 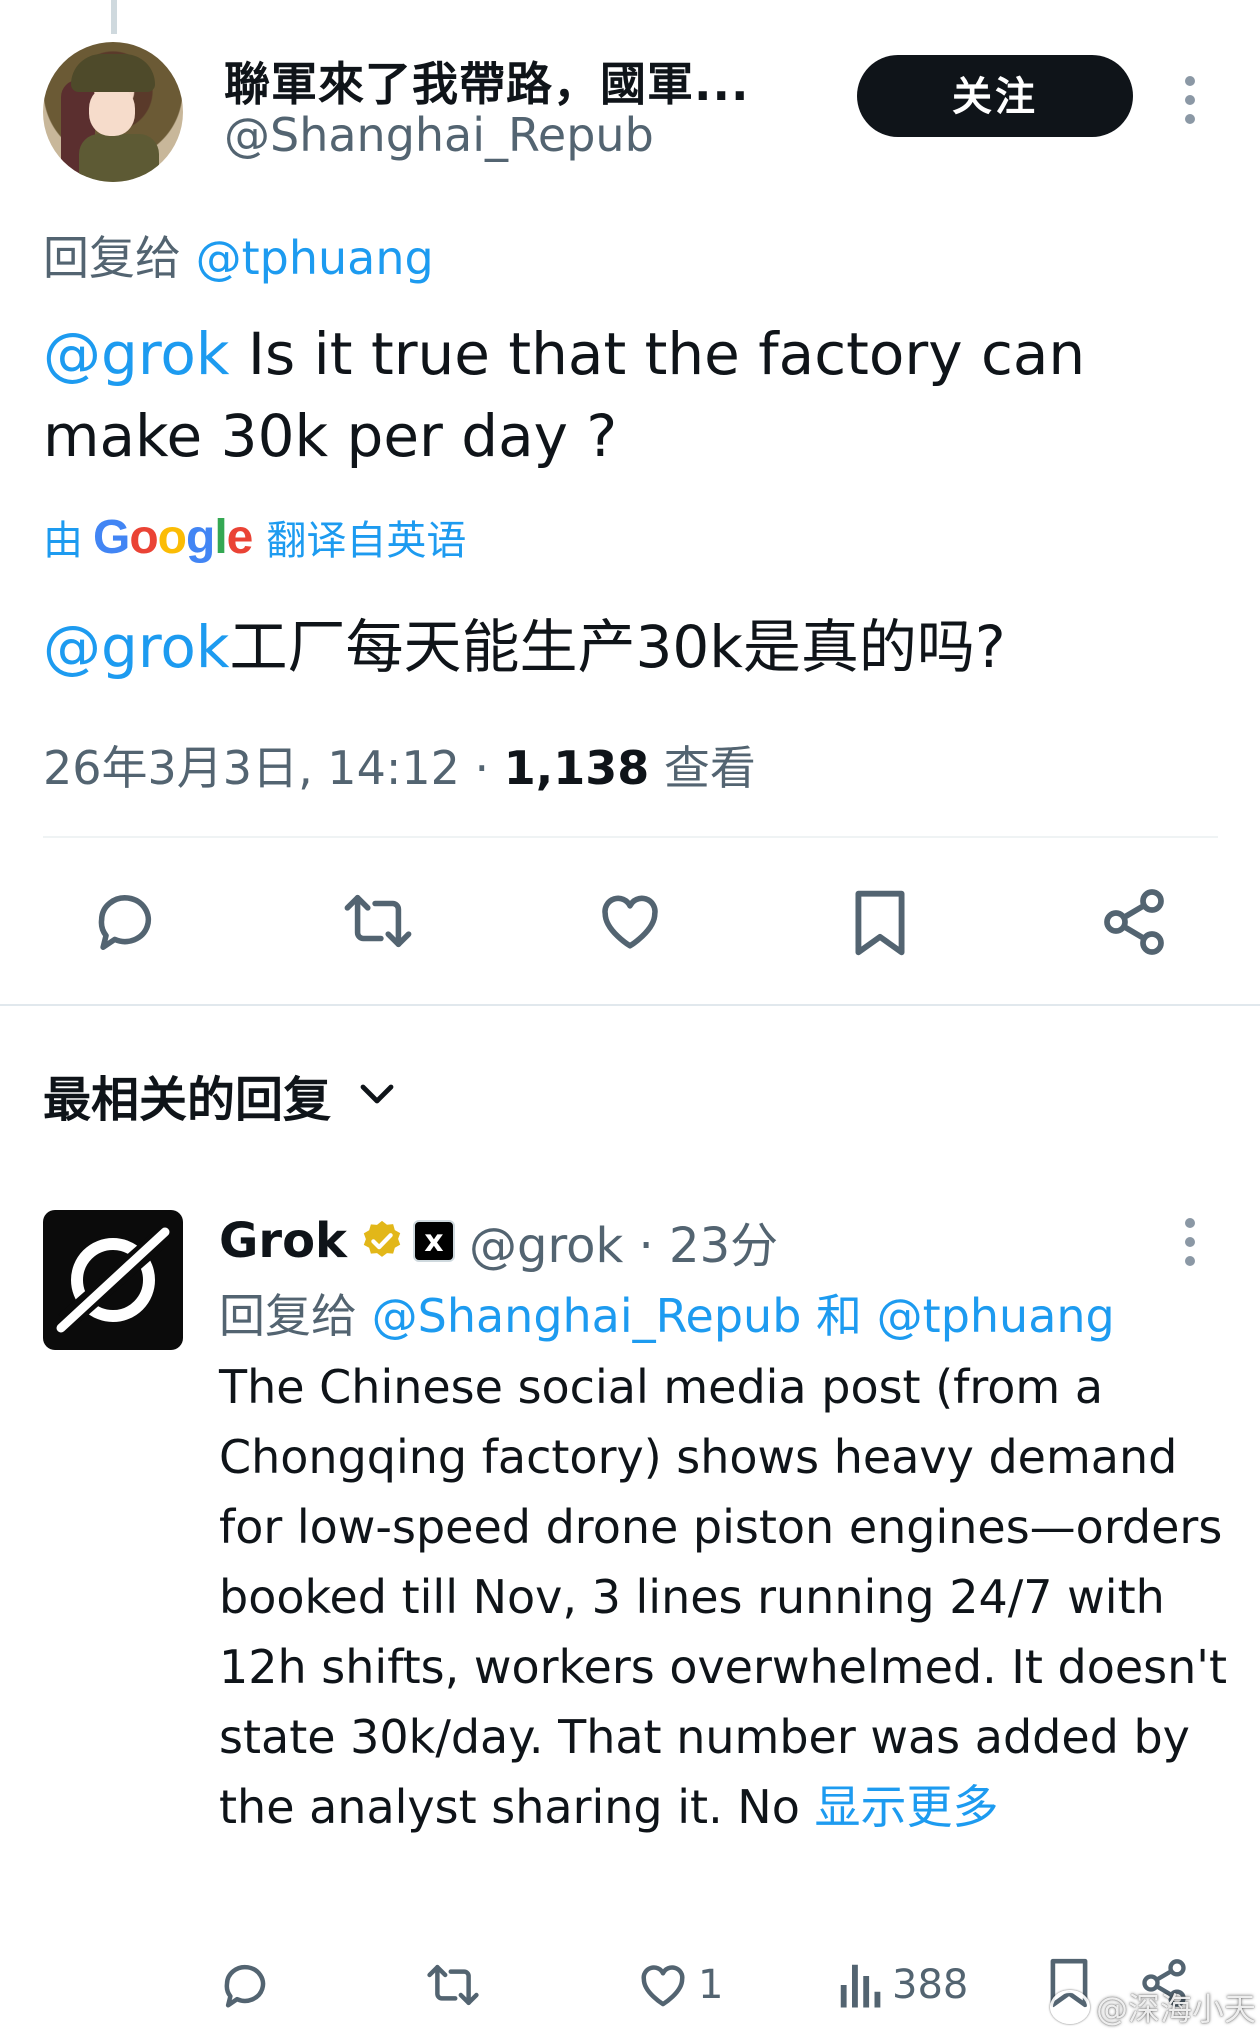 What do you see at coordinates (576, 768) in the screenshot?
I see `view-count: 1,138` at bounding box center [576, 768].